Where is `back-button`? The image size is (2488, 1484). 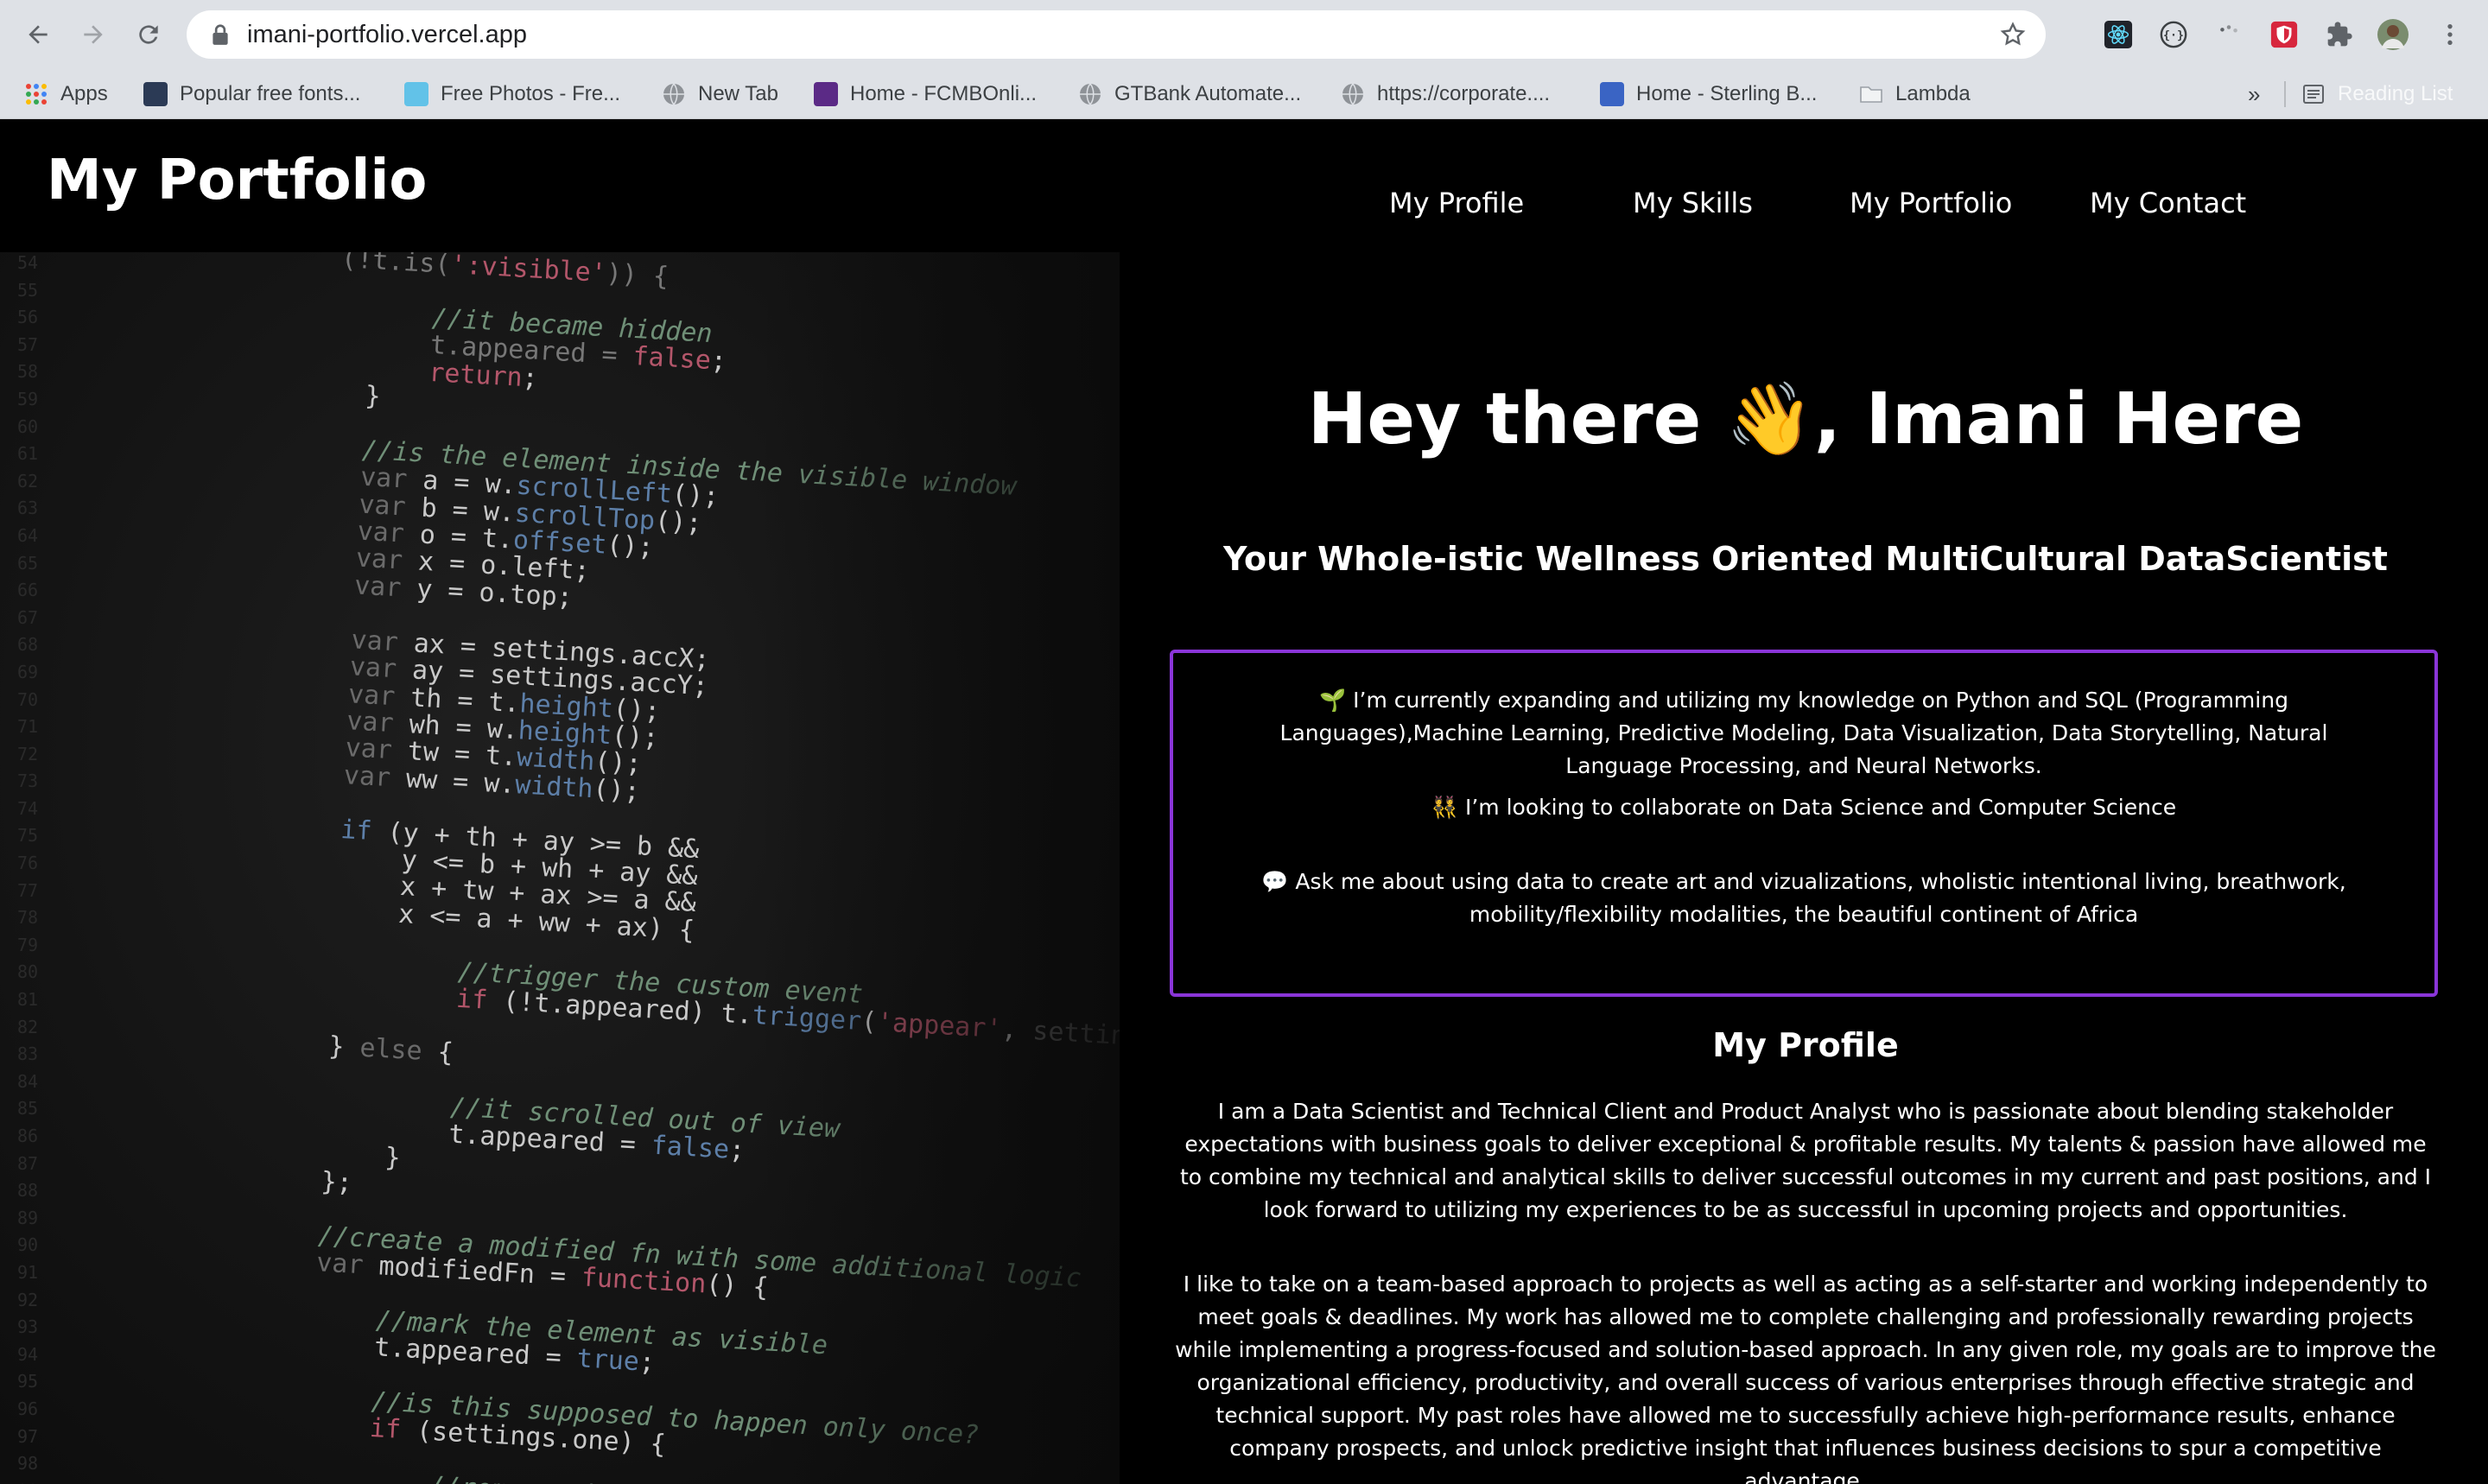
back-button is located at coordinates (38, 35).